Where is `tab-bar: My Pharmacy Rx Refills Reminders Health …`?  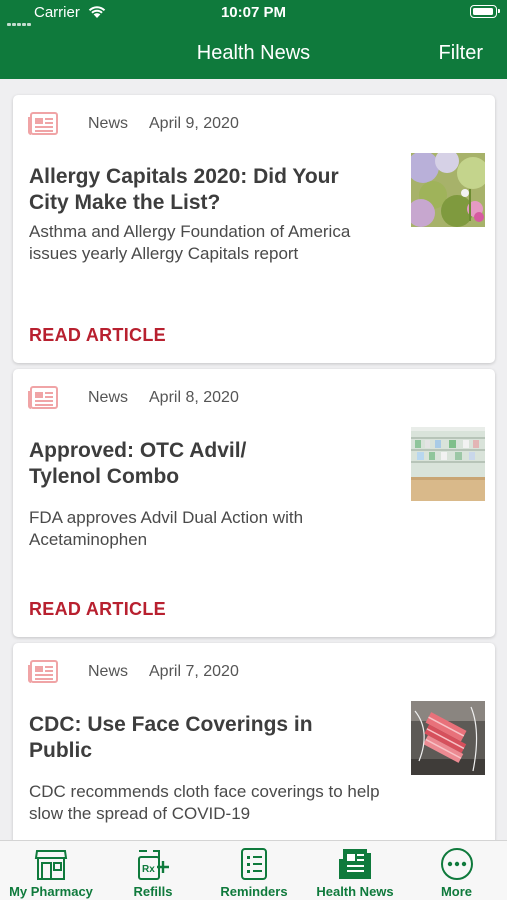 tab-bar: My Pharmacy Rx Refills Reminders Health … is located at coordinates (253, 870).